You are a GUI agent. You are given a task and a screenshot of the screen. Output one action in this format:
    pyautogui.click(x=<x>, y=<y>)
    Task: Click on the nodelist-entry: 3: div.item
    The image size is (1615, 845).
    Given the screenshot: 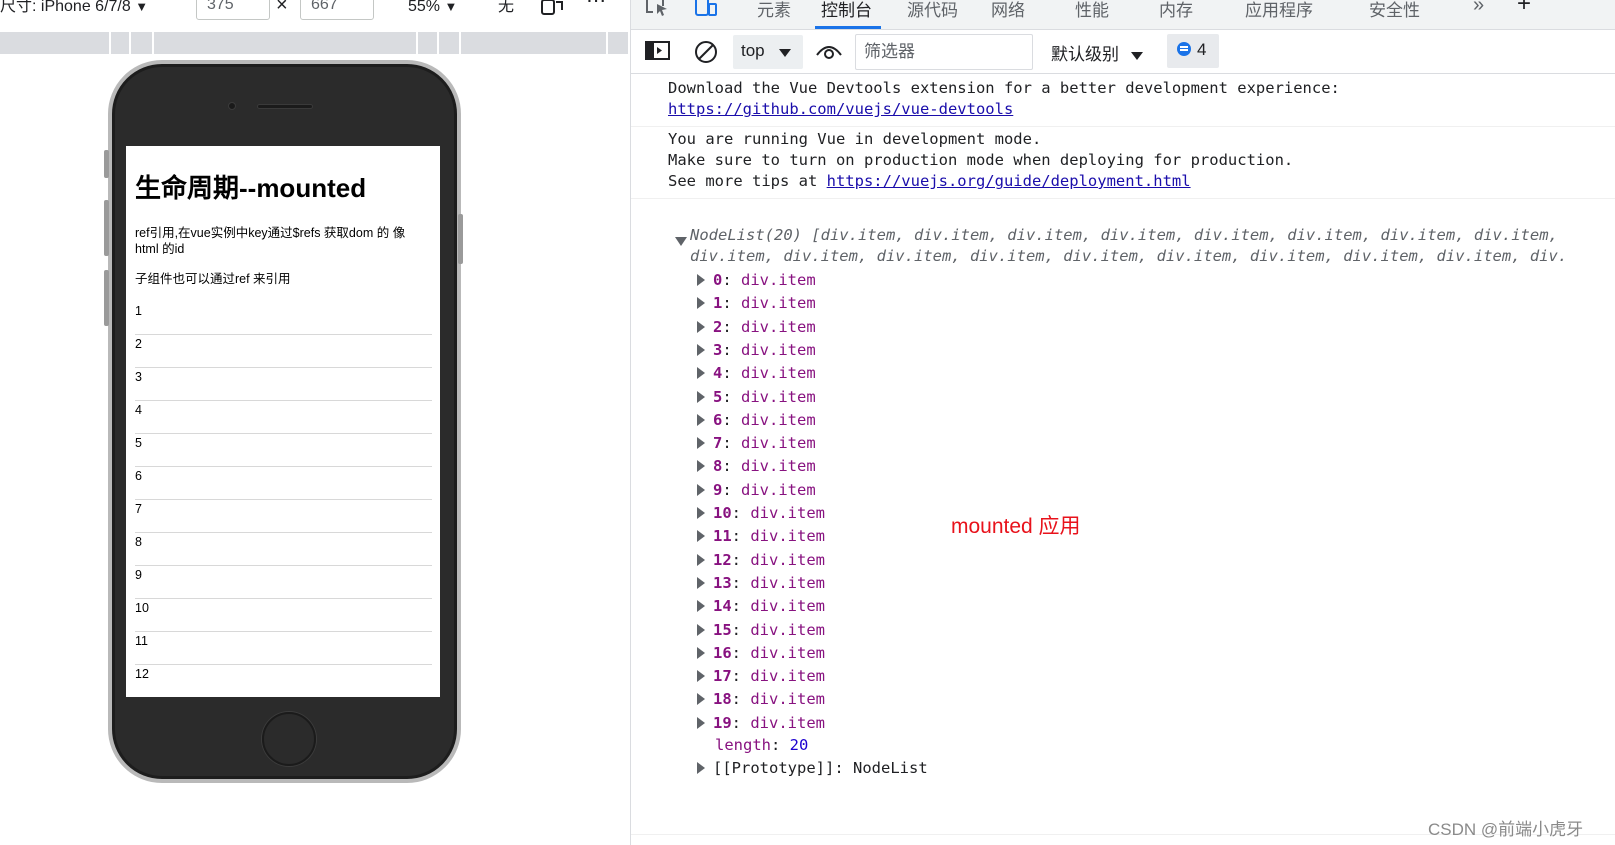 What is the action you would take?
    pyautogui.click(x=756, y=350)
    